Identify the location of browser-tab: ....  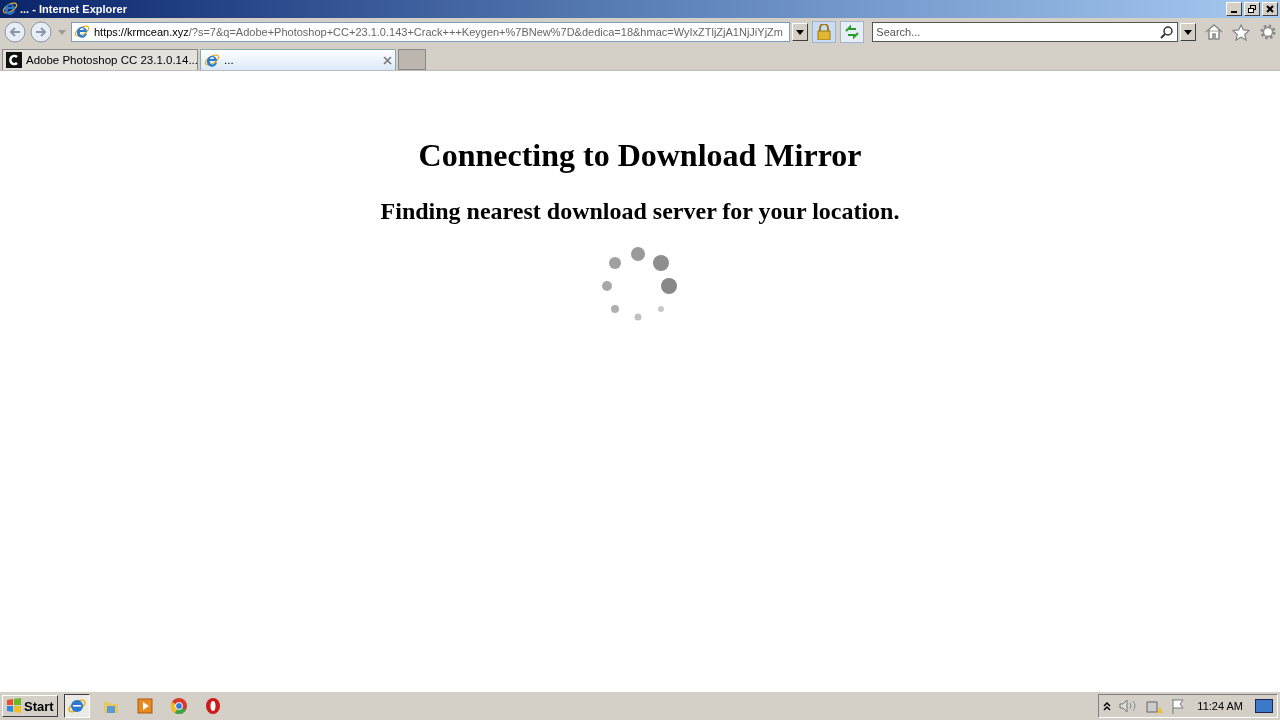
(298, 59).